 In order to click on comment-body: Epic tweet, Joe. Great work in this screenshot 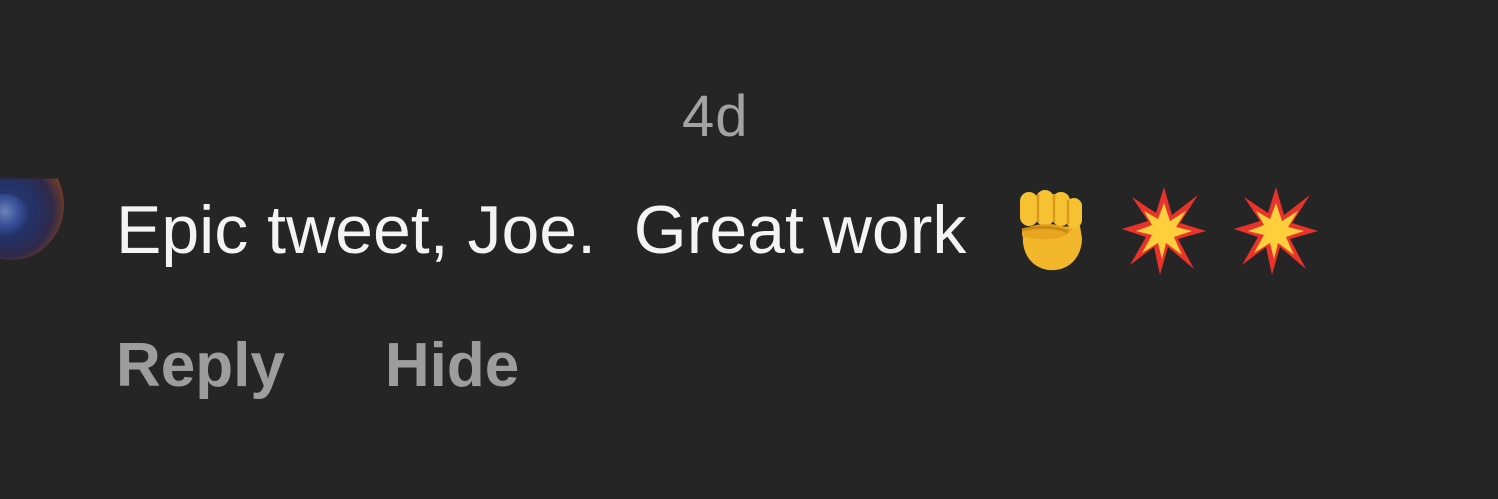, I will do `click(717, 230)`.